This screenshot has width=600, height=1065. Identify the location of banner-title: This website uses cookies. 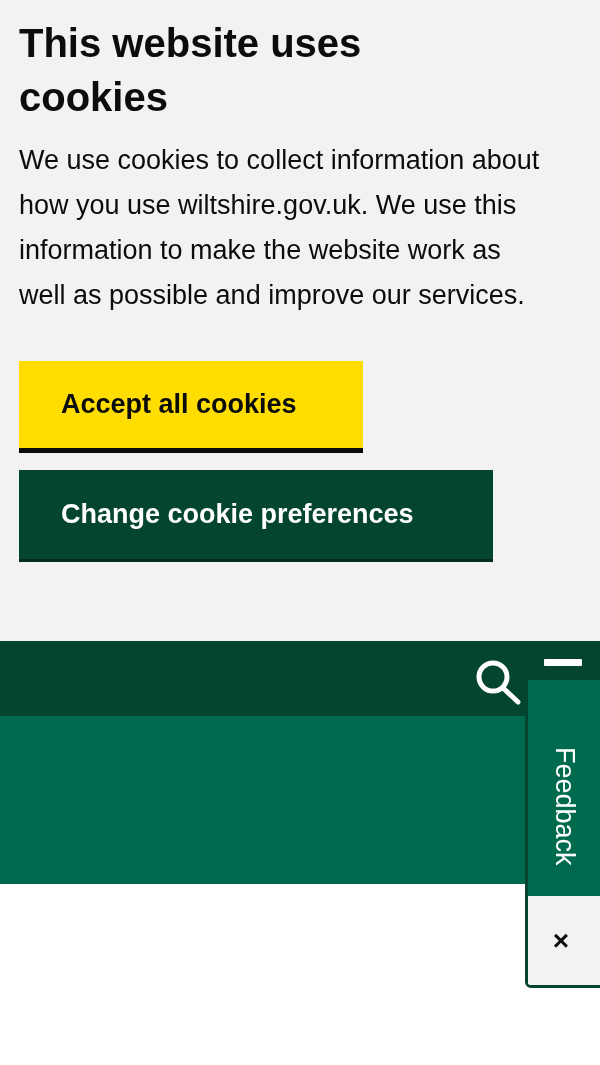
(191, 70).